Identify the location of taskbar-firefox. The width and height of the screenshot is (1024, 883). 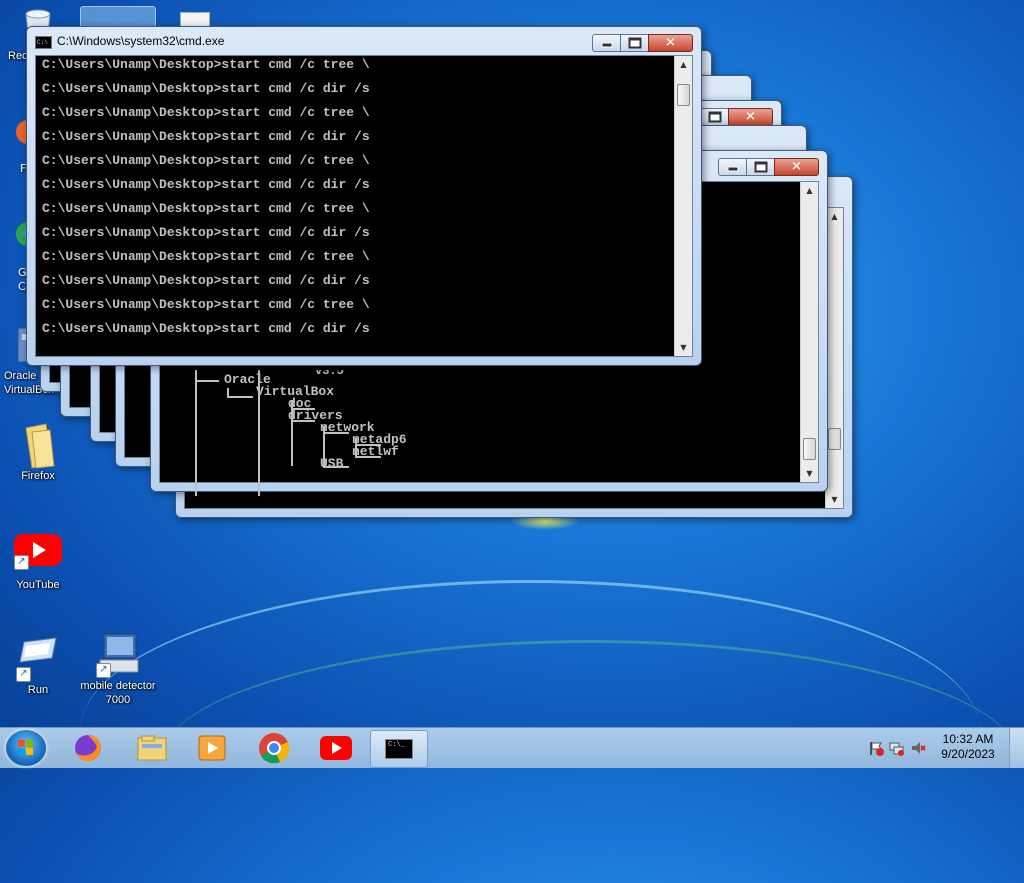
(88, 748).